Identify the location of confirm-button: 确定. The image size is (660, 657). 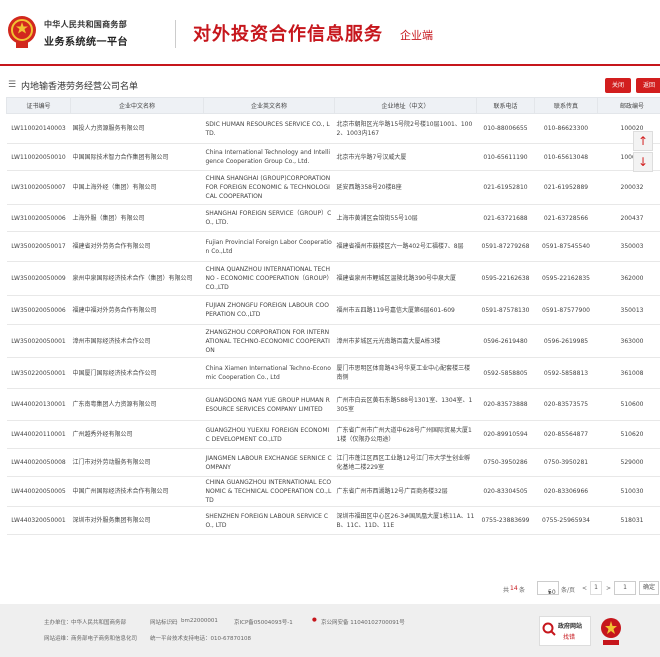
(649, 588).